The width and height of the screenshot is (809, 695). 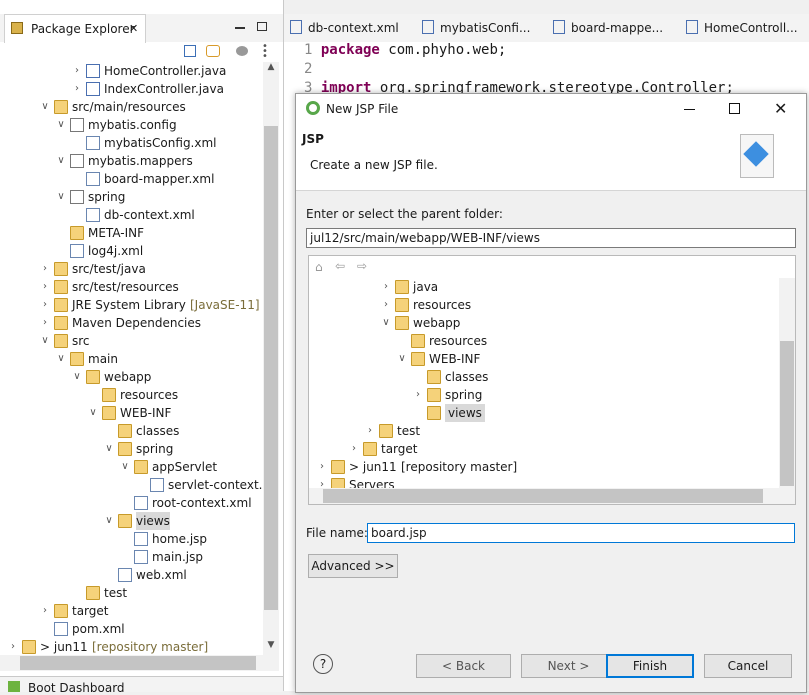 What do you see at coordinates (748, 666) in the screenshot?
I see `cancel-button: Cancel` at bounding box center [748, 666].